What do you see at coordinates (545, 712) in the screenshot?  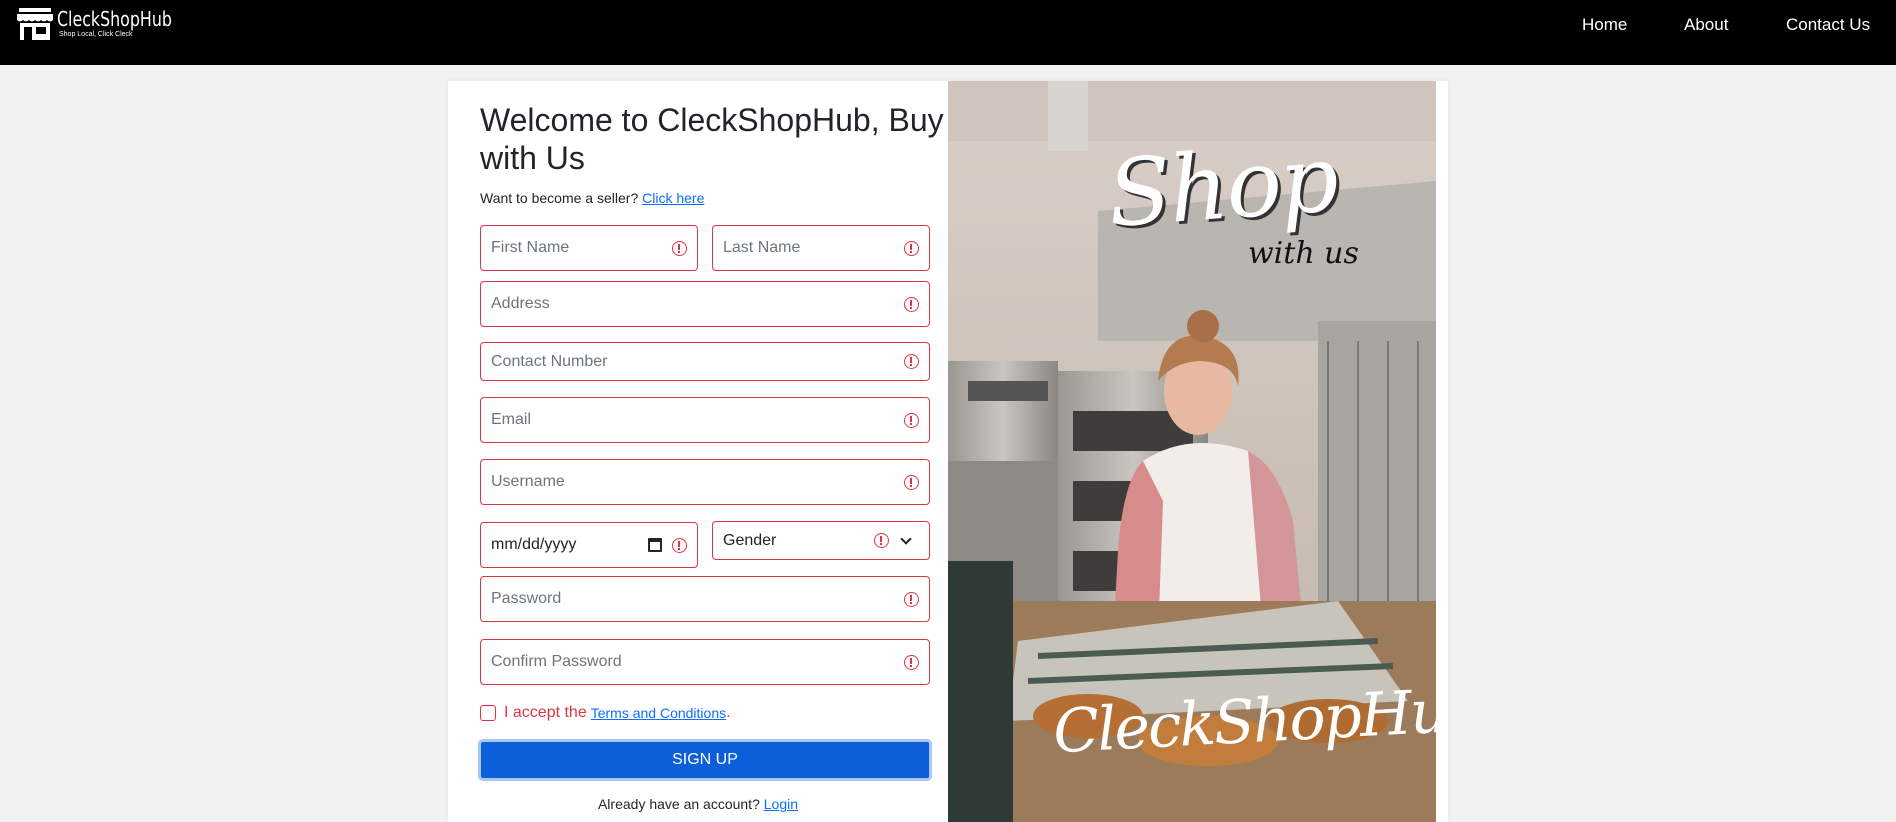 I see `terms-label: I accept the` at bounding box center [545, 712].